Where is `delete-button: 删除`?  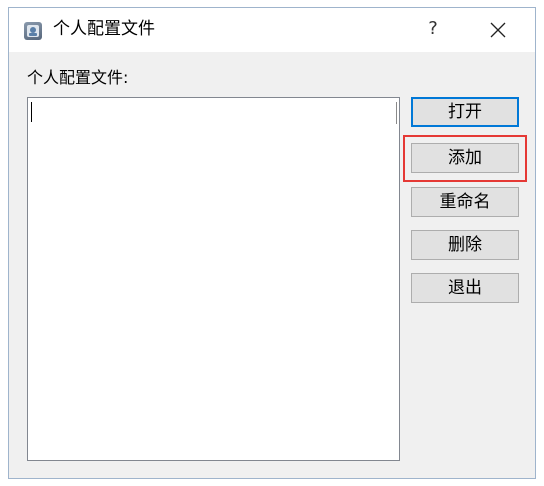
delete-button: 删除 is located at coordinates (465, 245).